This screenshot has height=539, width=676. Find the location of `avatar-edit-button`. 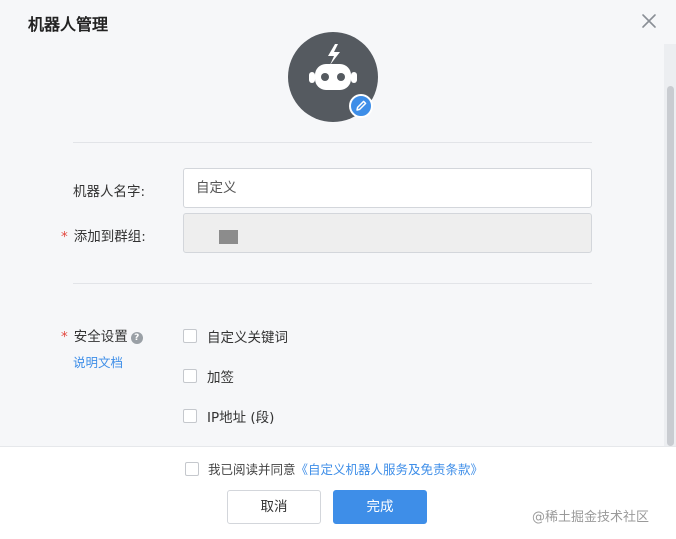

avatar-edit-button is located at coordinates (361, 106).